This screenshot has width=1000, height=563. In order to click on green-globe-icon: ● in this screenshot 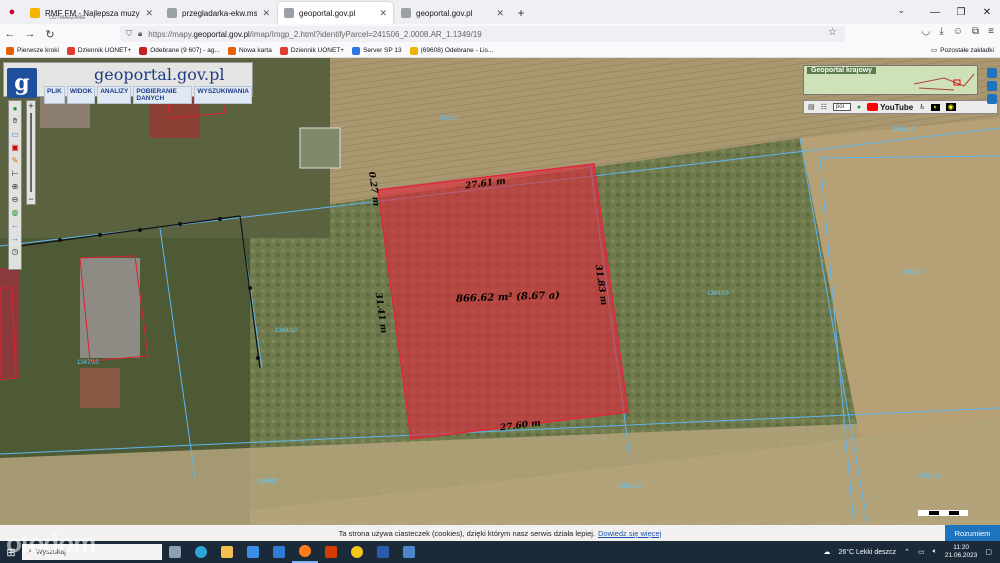, I will do `click(859, 107)`.